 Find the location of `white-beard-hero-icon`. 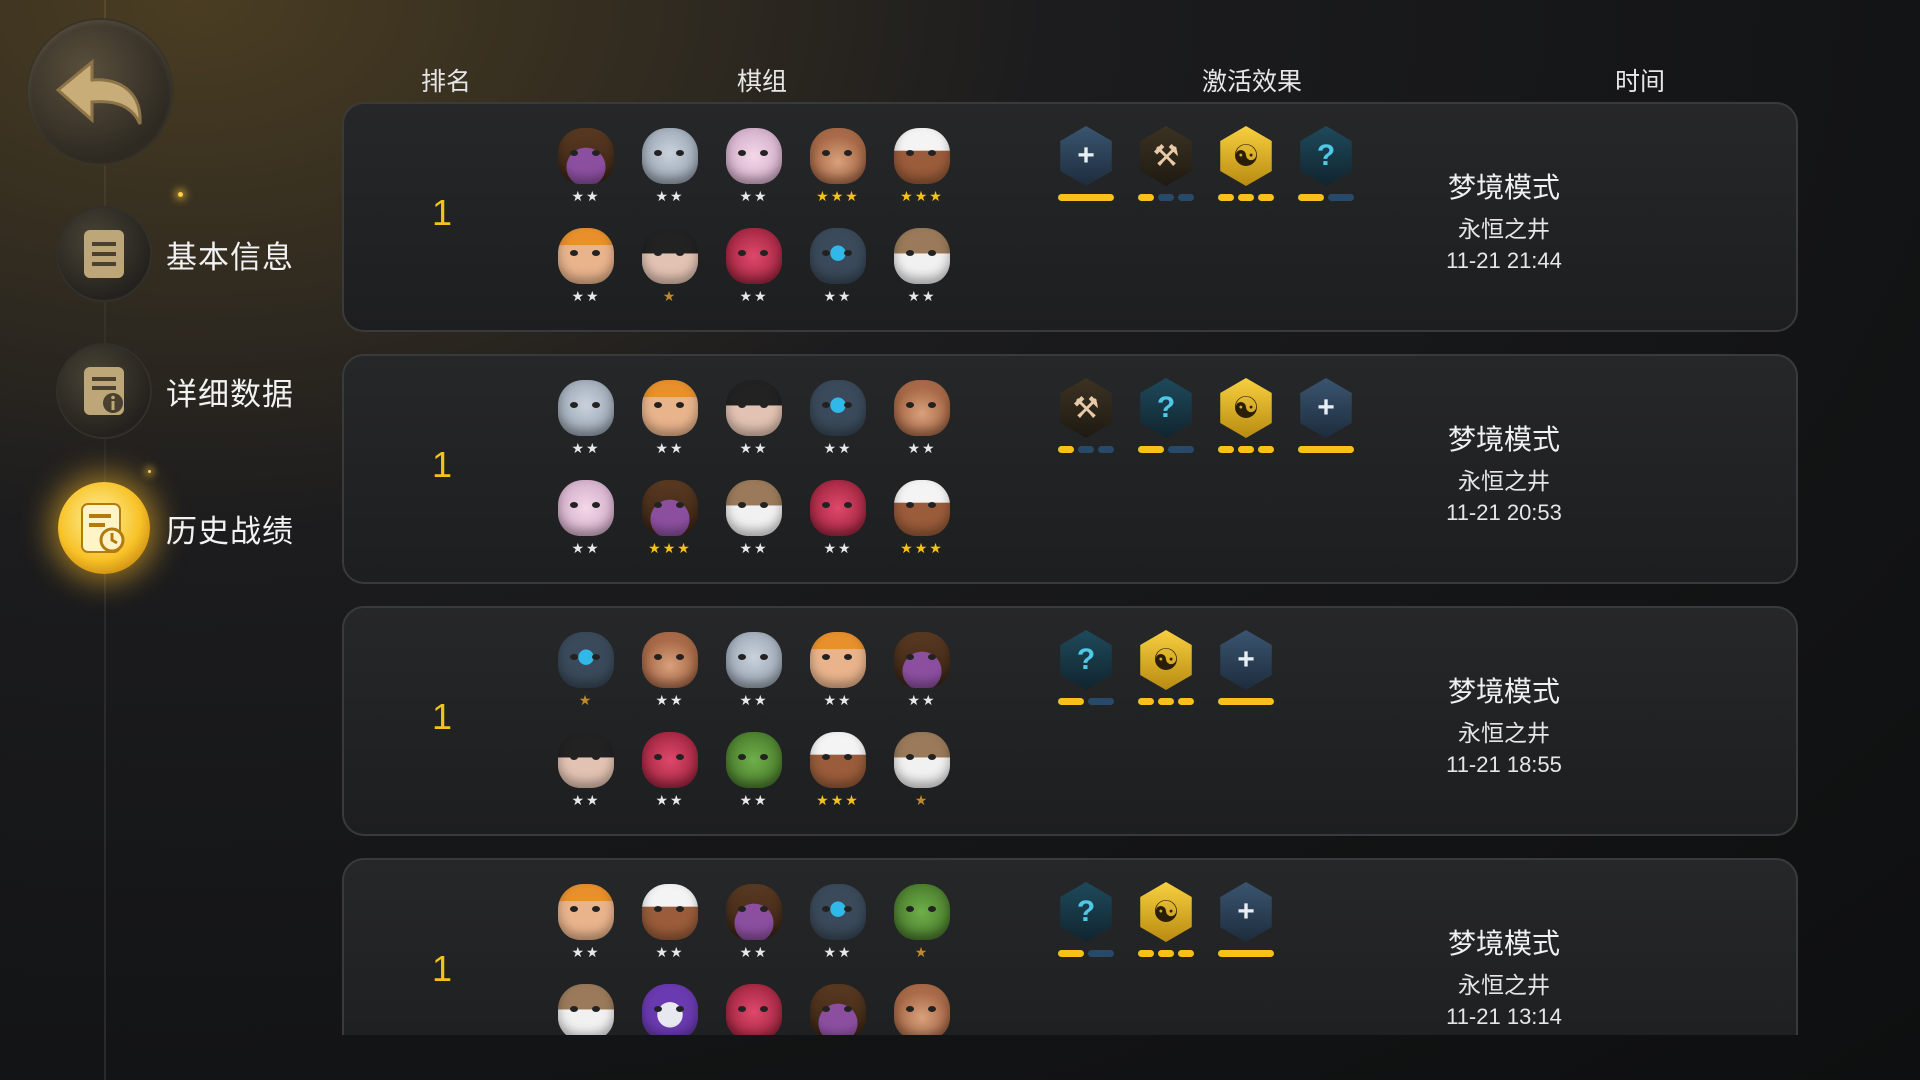

white-beard-hero-icon is located at coordinates (922, 256).